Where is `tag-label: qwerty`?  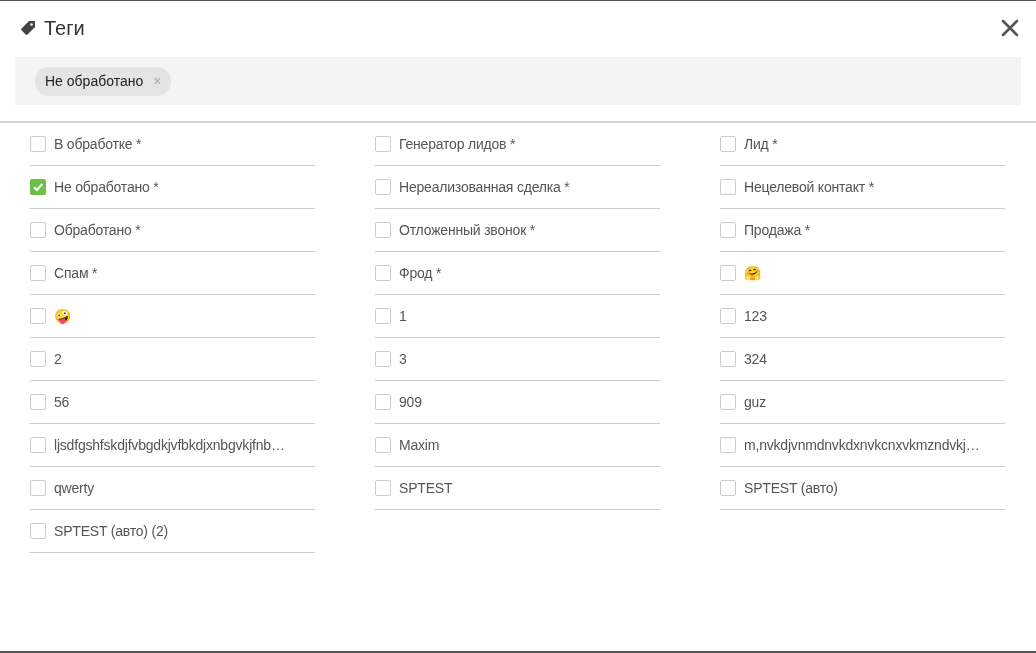
tag-label: qwerty is located at coordinates (74, 488).